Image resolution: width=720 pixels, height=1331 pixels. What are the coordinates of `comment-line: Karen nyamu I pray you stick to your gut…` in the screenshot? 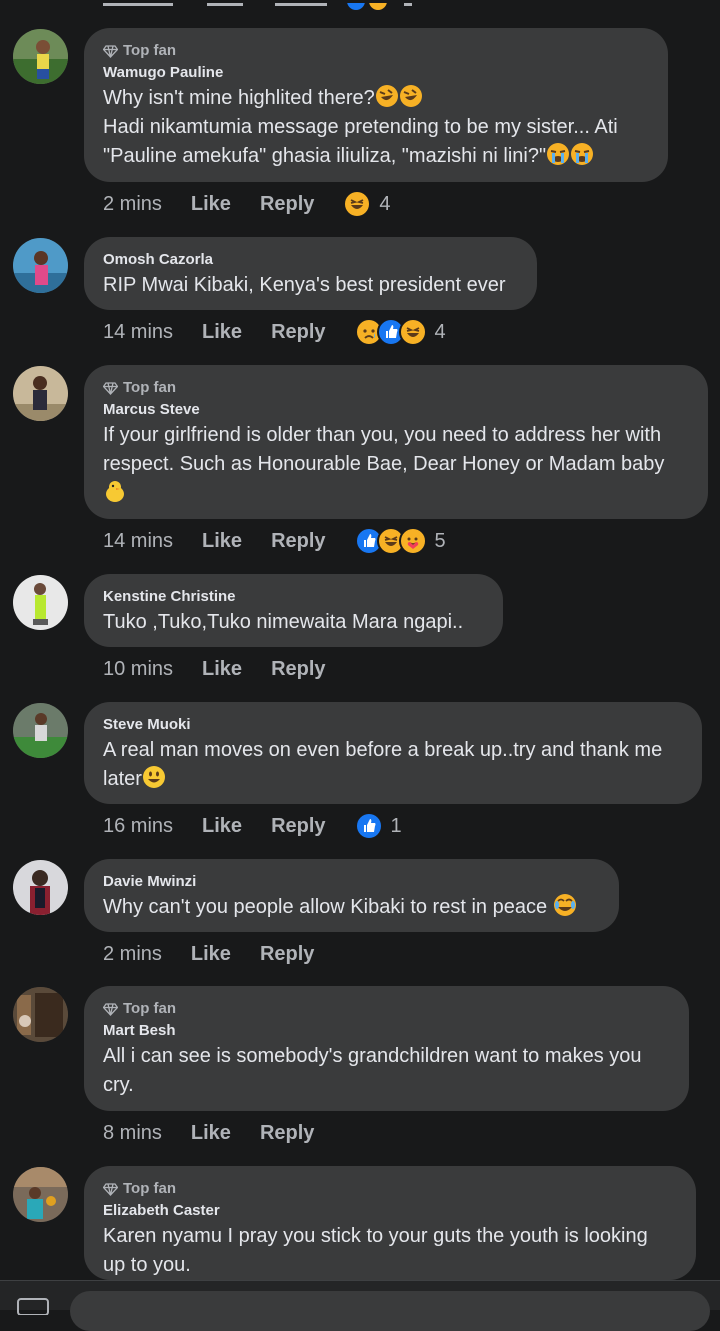 It's located at (375, 1236).